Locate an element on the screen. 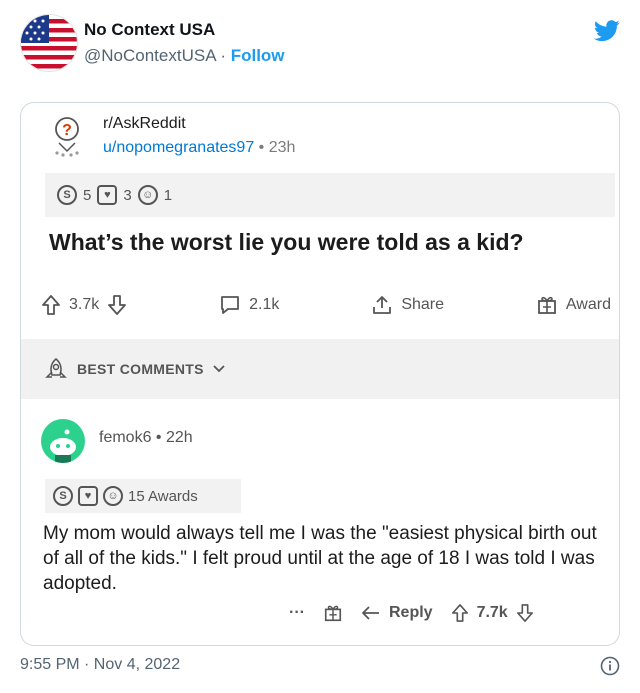 This screenshot has height=693, width=640. post-score: 3.7k is located at coordinates (84, 304).